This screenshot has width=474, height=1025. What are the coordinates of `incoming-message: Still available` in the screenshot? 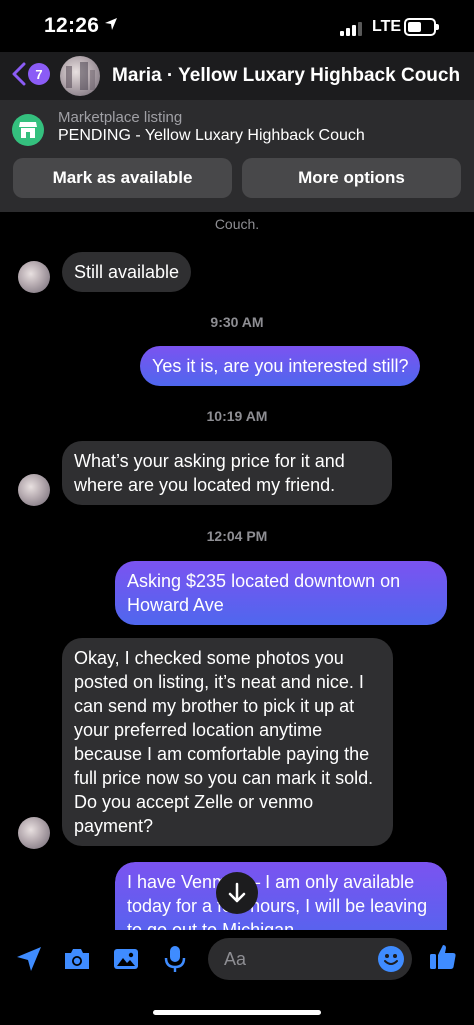 It's located at (127, 272).